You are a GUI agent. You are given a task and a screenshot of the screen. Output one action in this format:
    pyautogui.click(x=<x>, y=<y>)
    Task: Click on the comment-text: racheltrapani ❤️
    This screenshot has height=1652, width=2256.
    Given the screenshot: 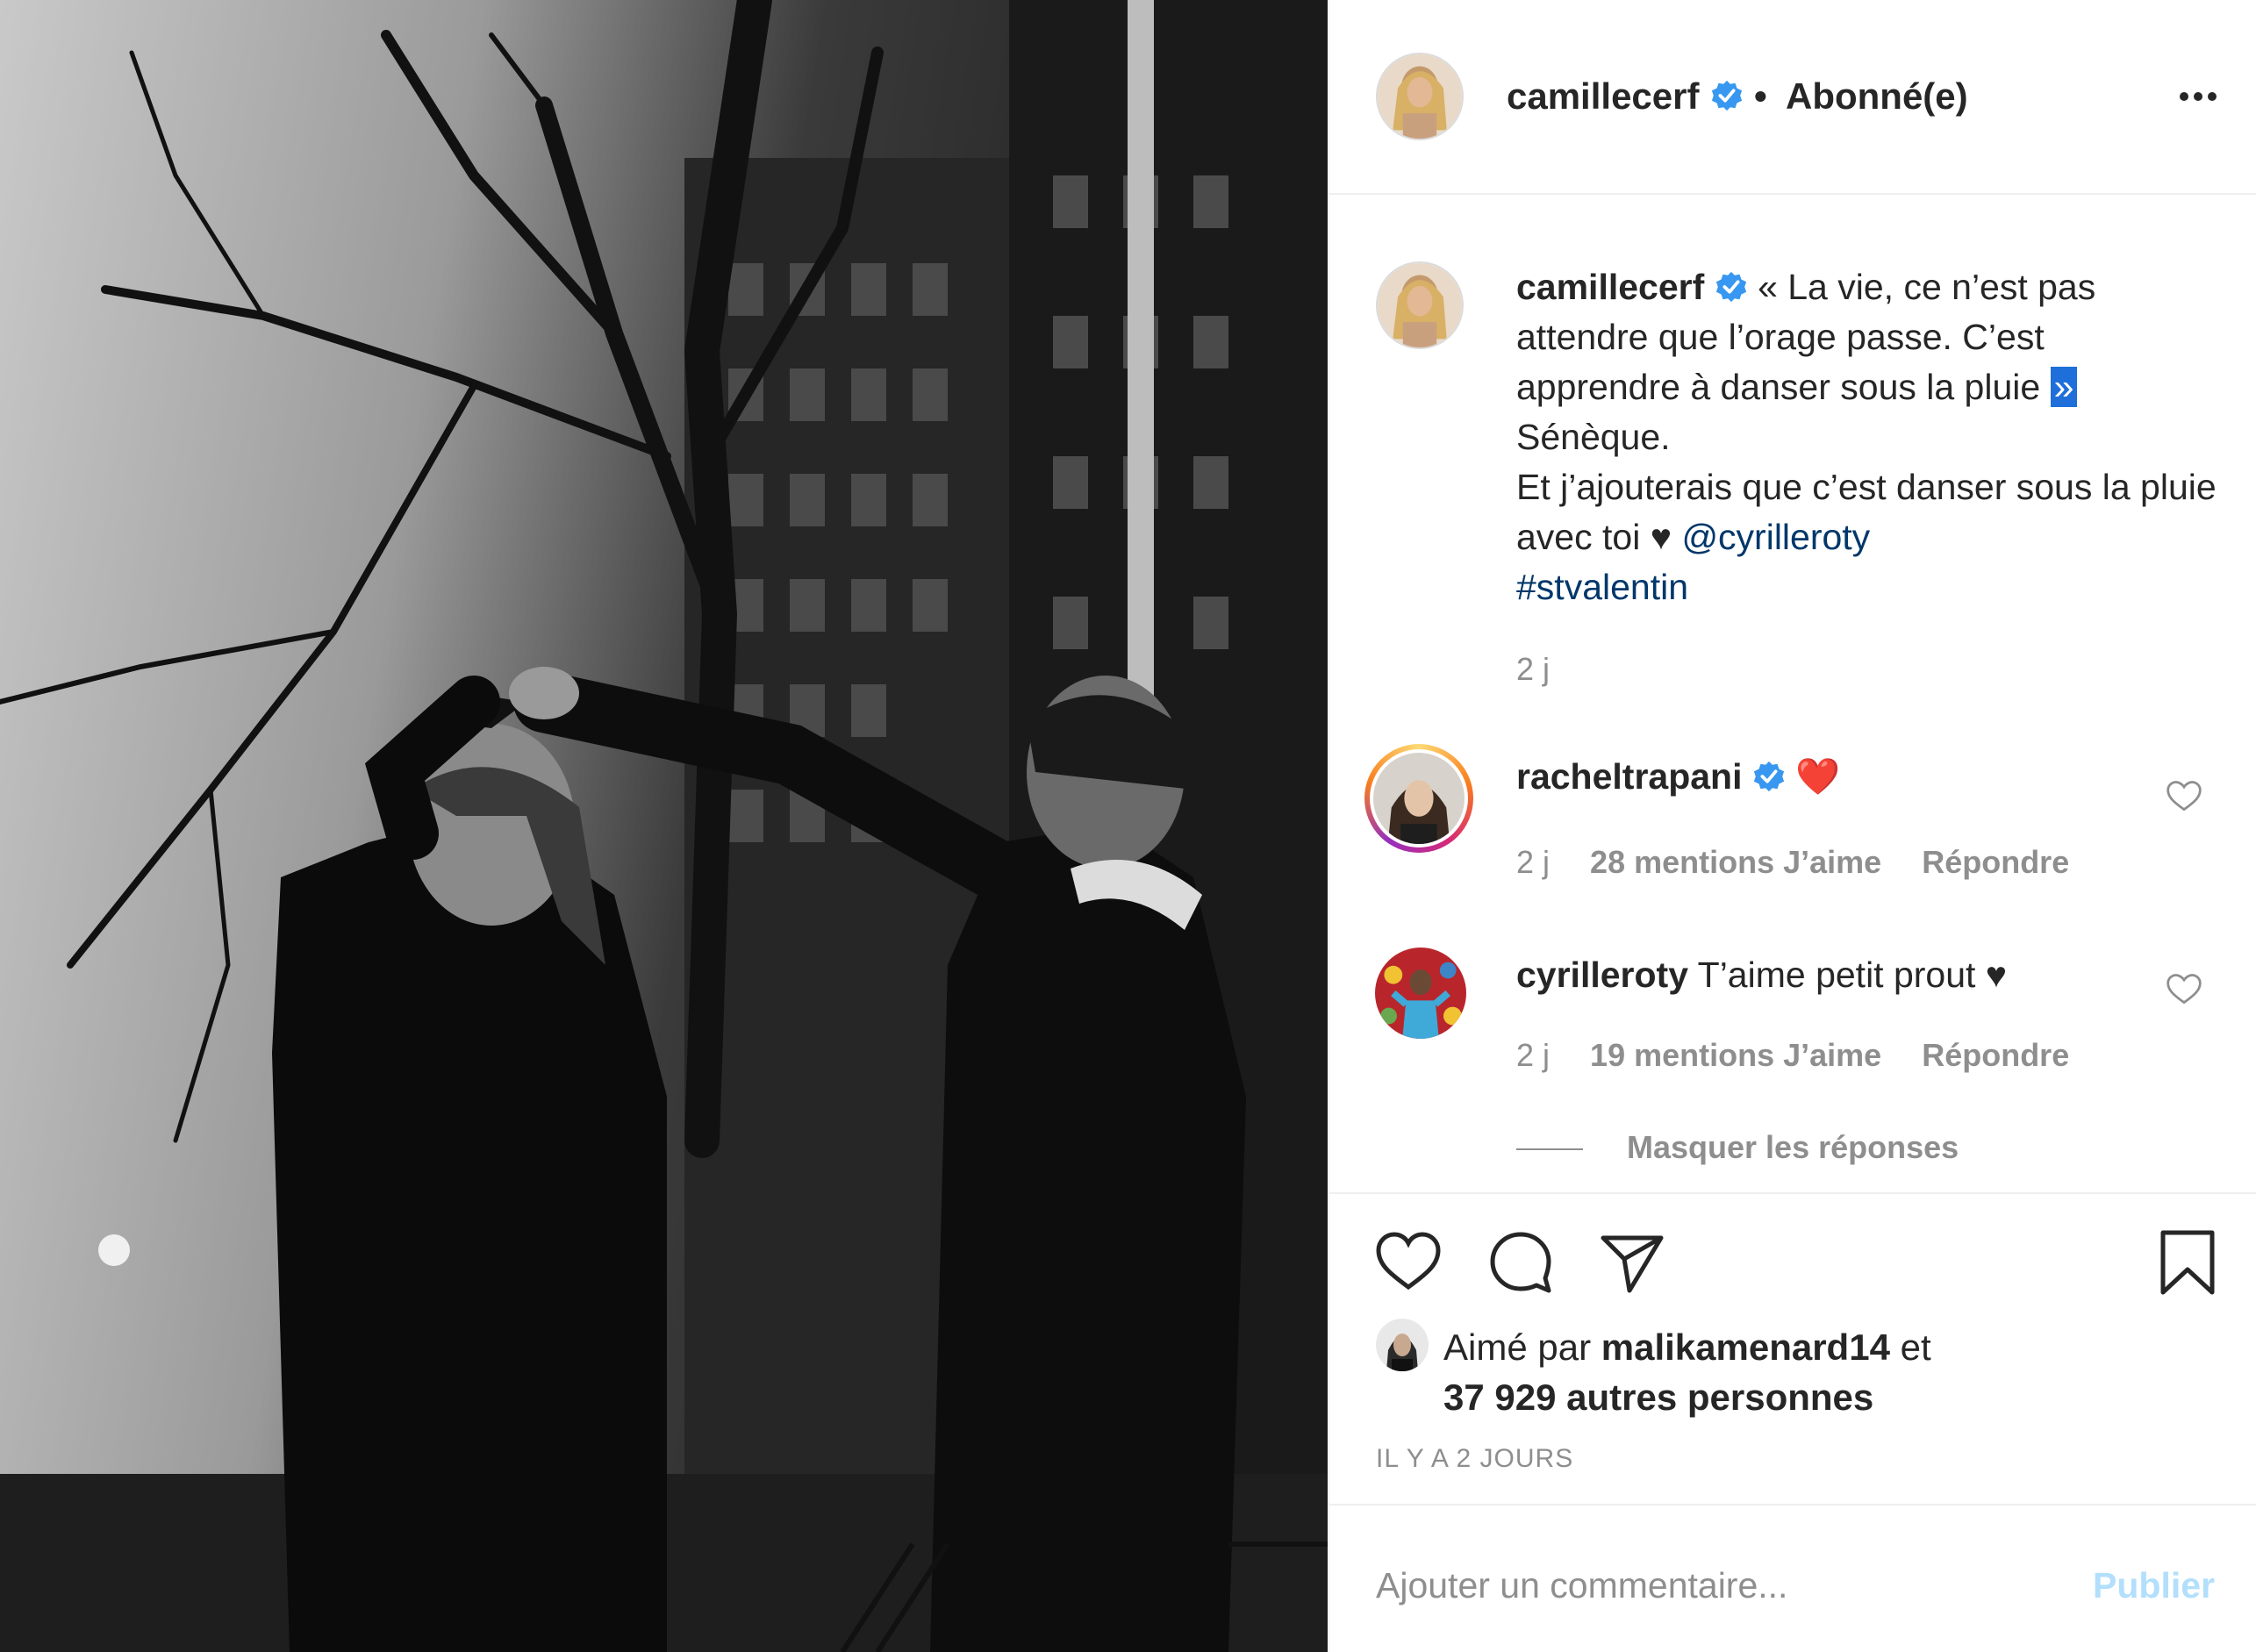 What is the action you would take?
    pyautogui.click(x=1678, y=777)
    